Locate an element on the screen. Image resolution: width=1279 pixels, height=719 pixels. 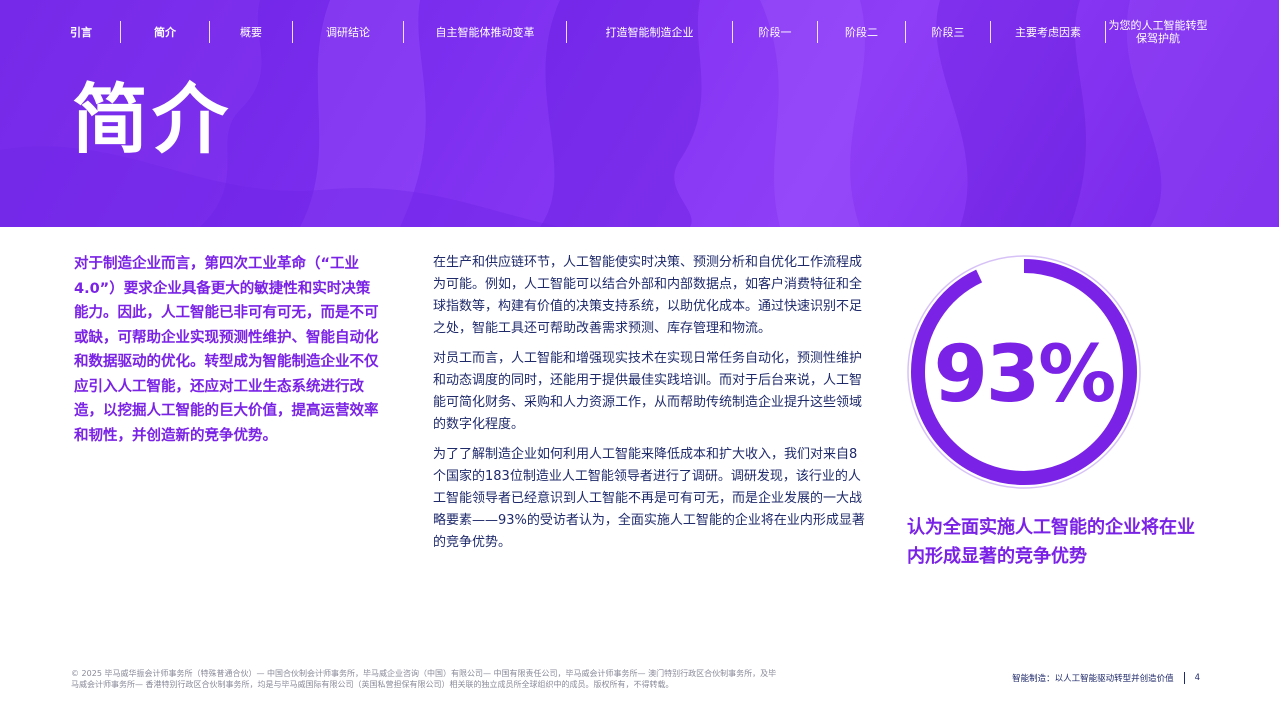
nav-item-key-considerations: 主要考虑因素 is located at coordinates (1048, 32).